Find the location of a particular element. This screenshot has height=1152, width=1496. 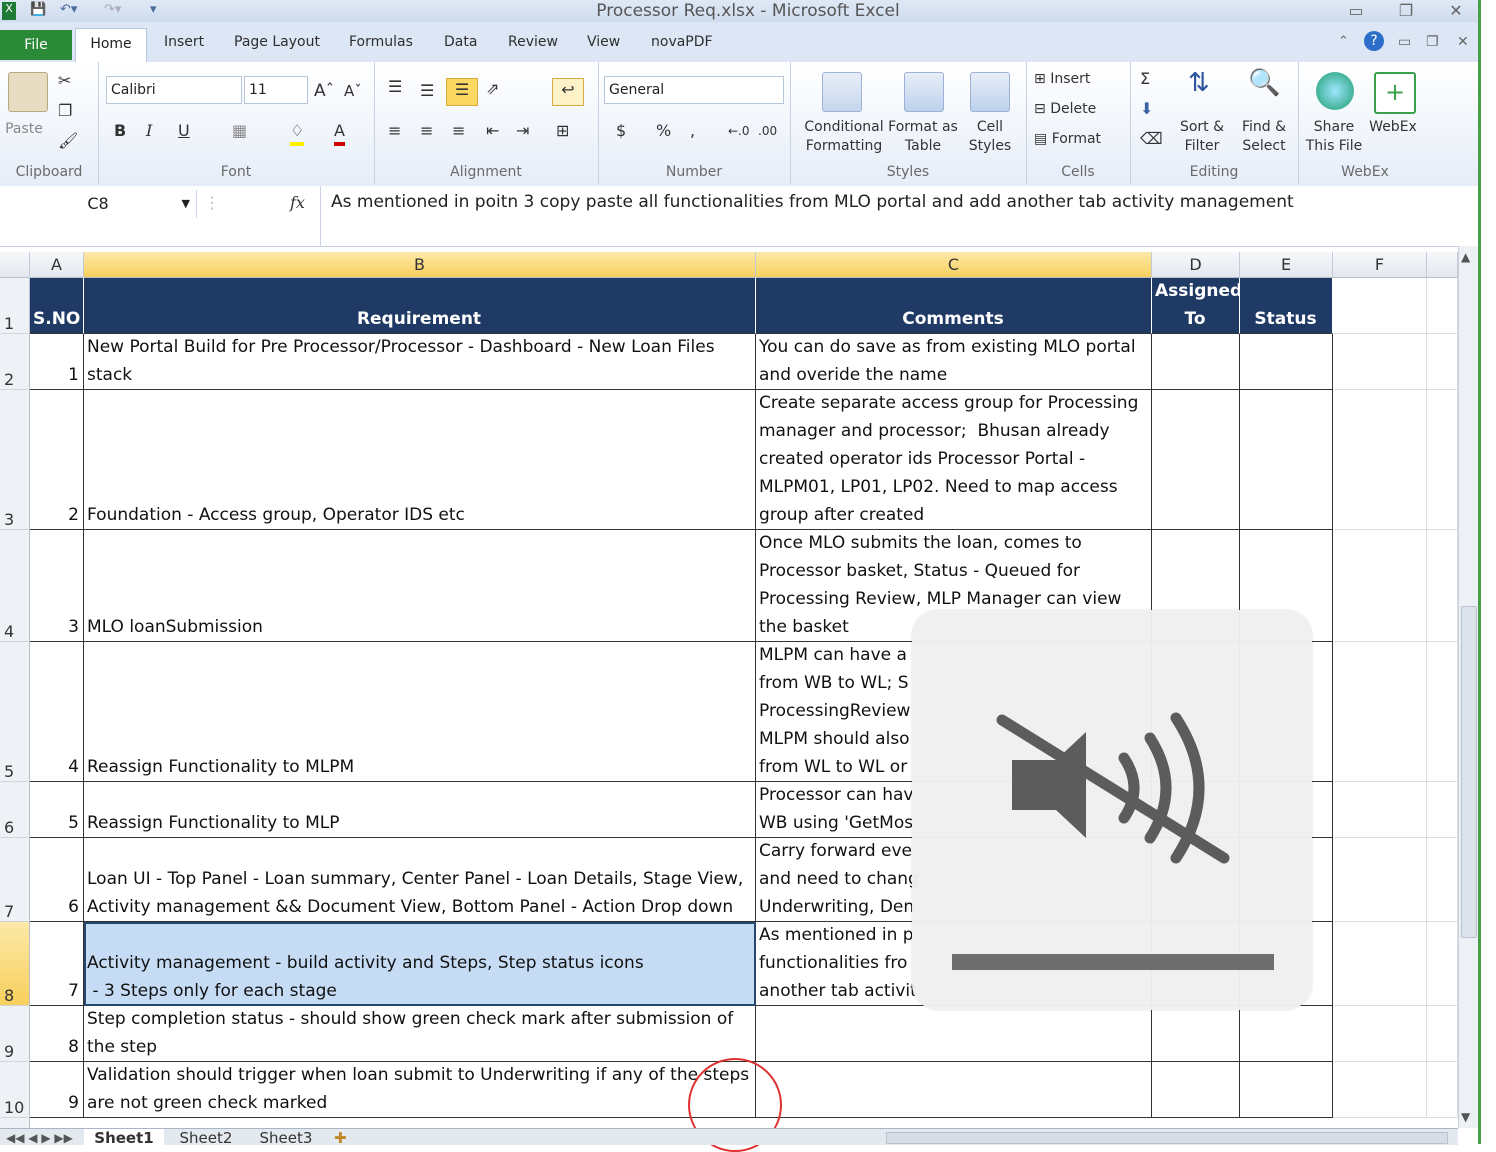

shrink-font-icon: Aˇ is located at coordinates (353, 91).